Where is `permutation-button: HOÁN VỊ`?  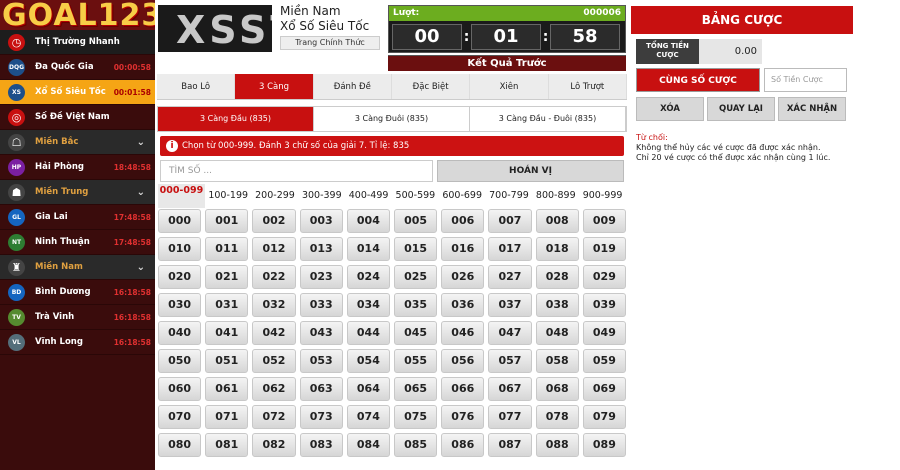 permutation-button: HOÁN VỊ is located at coordinates (530, 171).